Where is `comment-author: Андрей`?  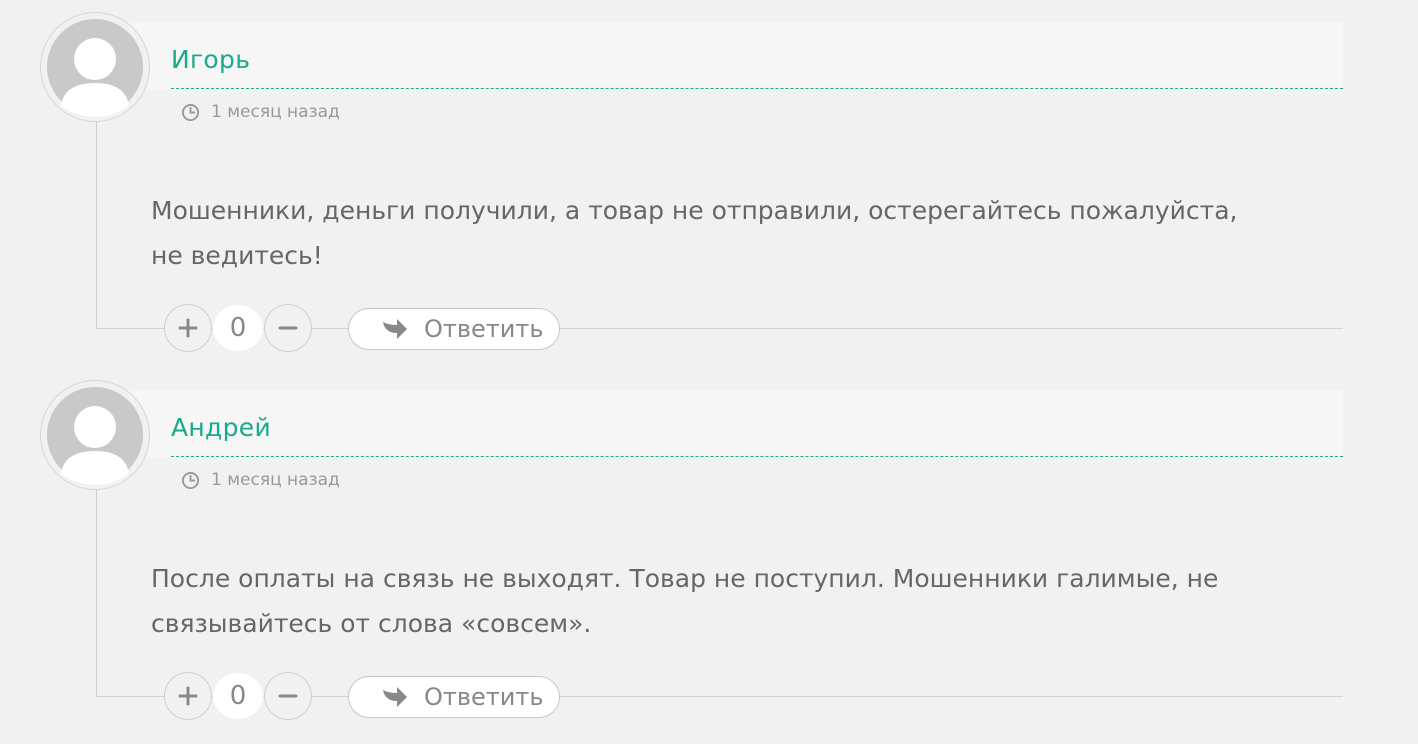 comment-author: Андрей is located at coordinates (221, 428).